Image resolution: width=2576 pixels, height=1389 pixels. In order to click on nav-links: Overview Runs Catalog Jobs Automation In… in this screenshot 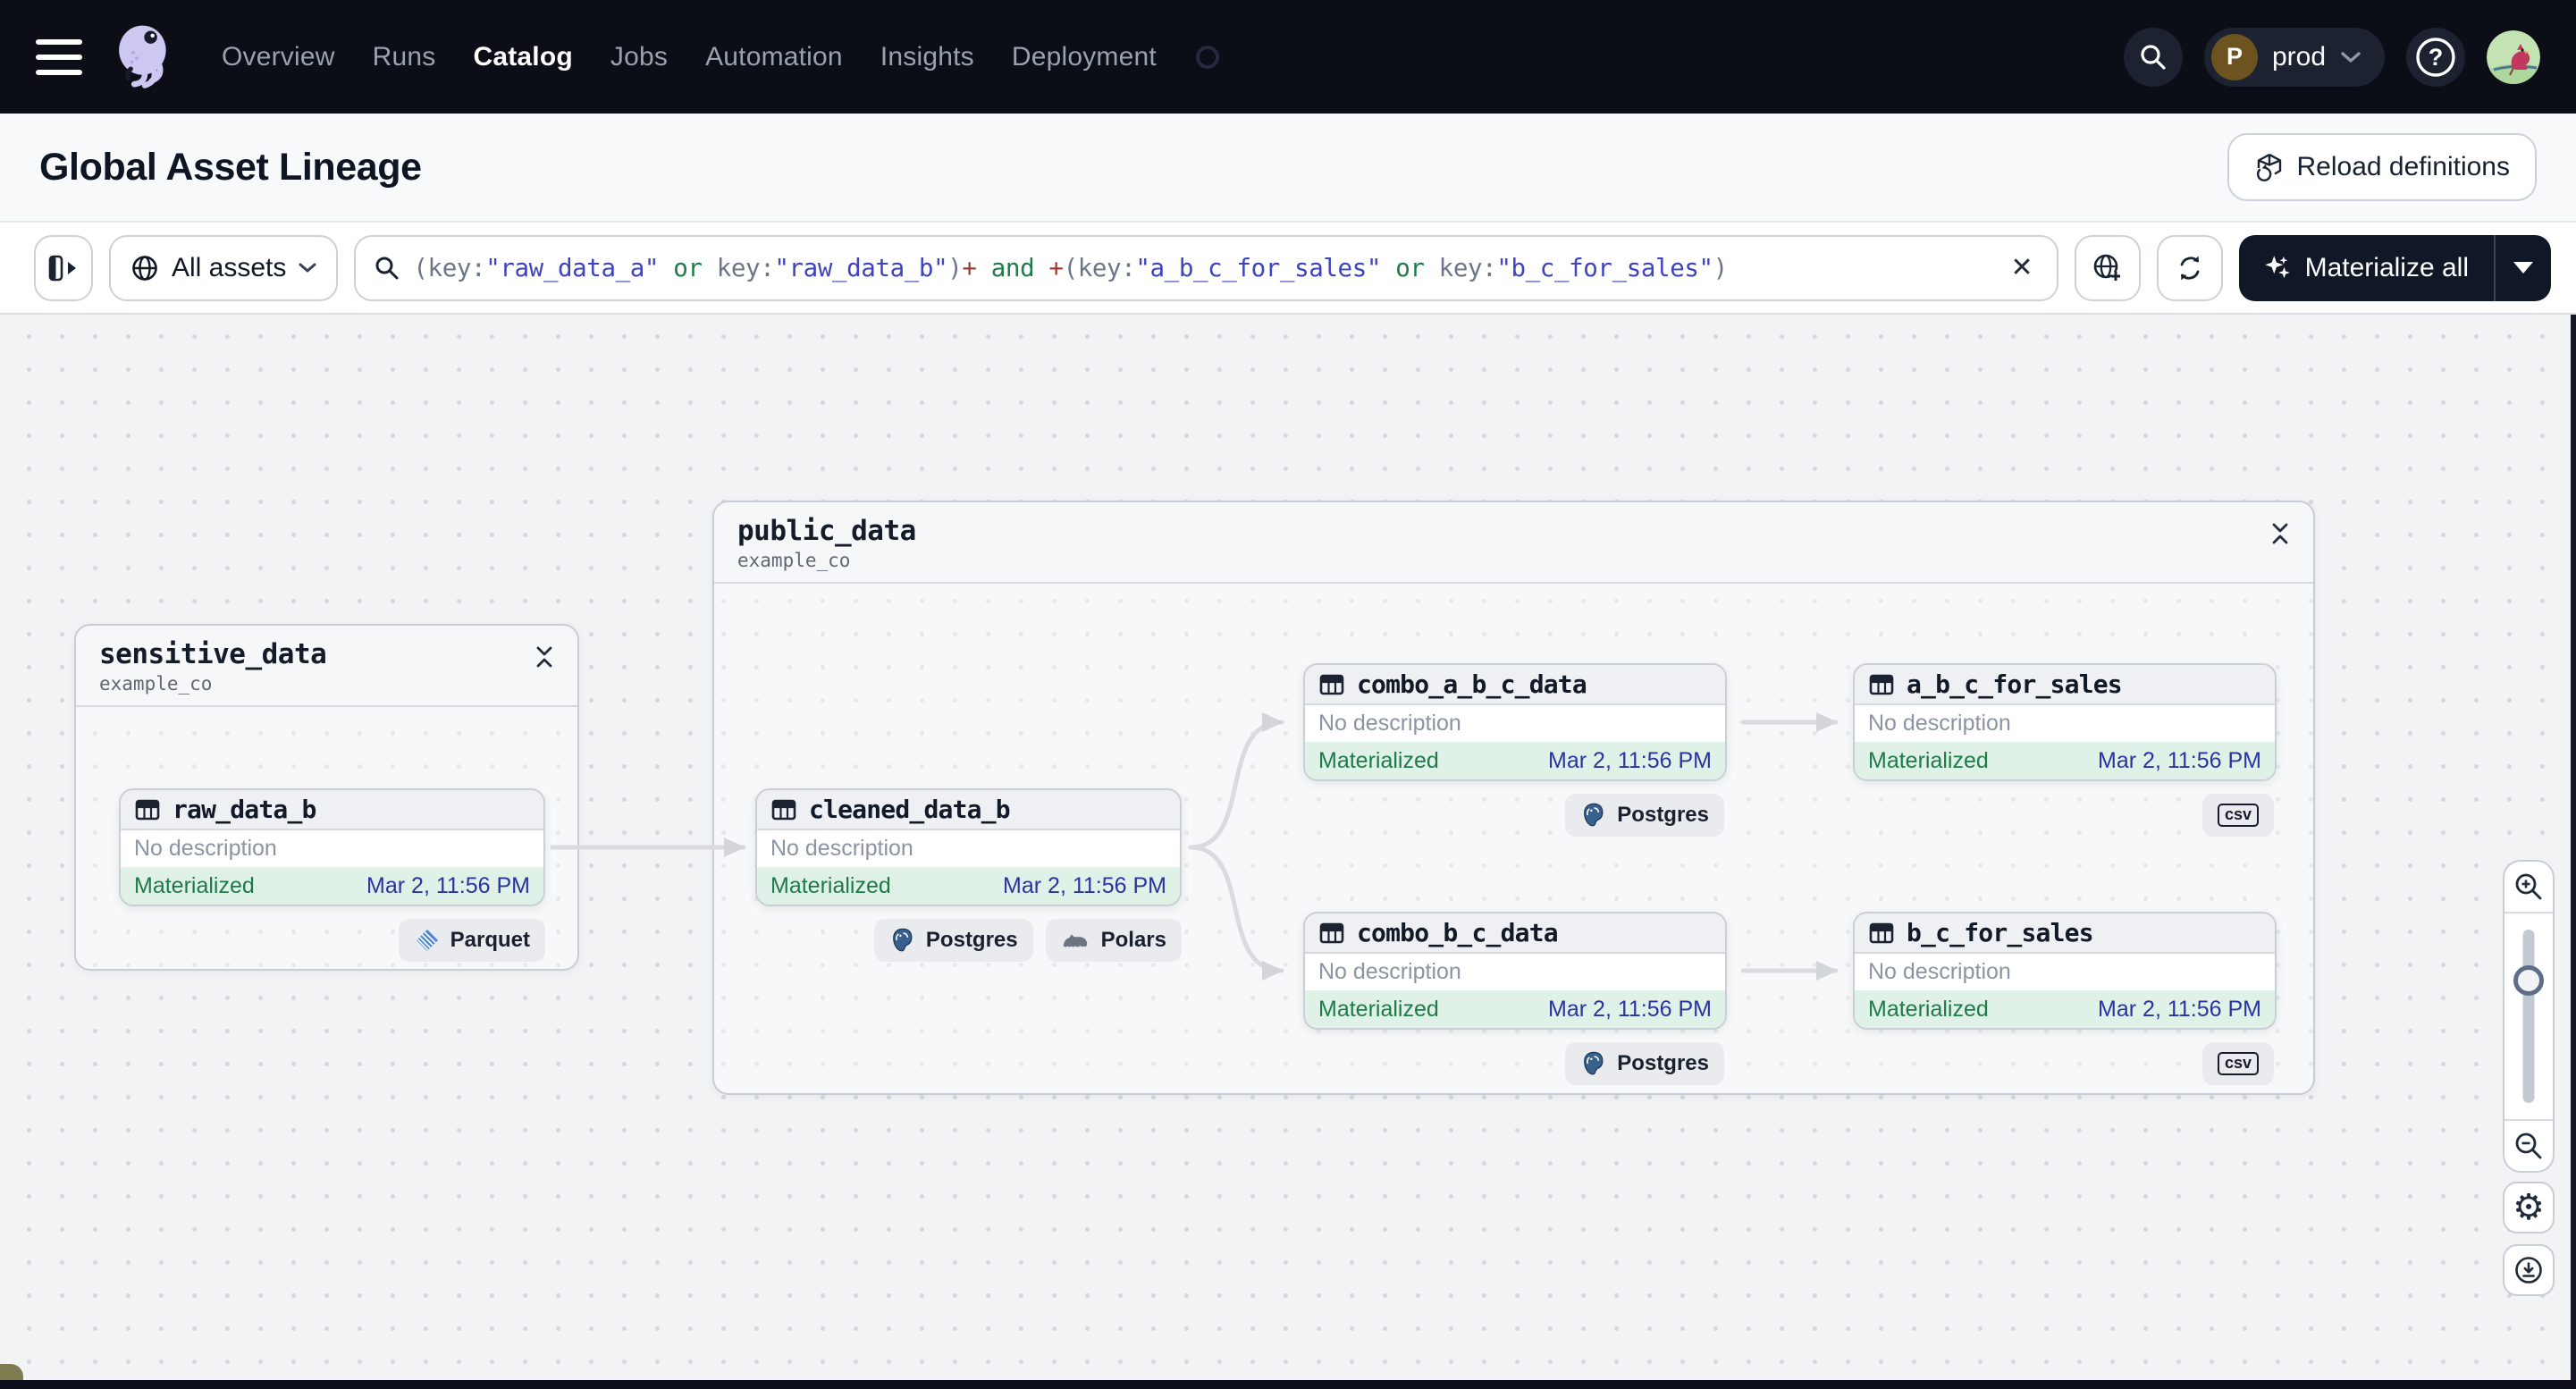, I will do `click(721, 57)`.